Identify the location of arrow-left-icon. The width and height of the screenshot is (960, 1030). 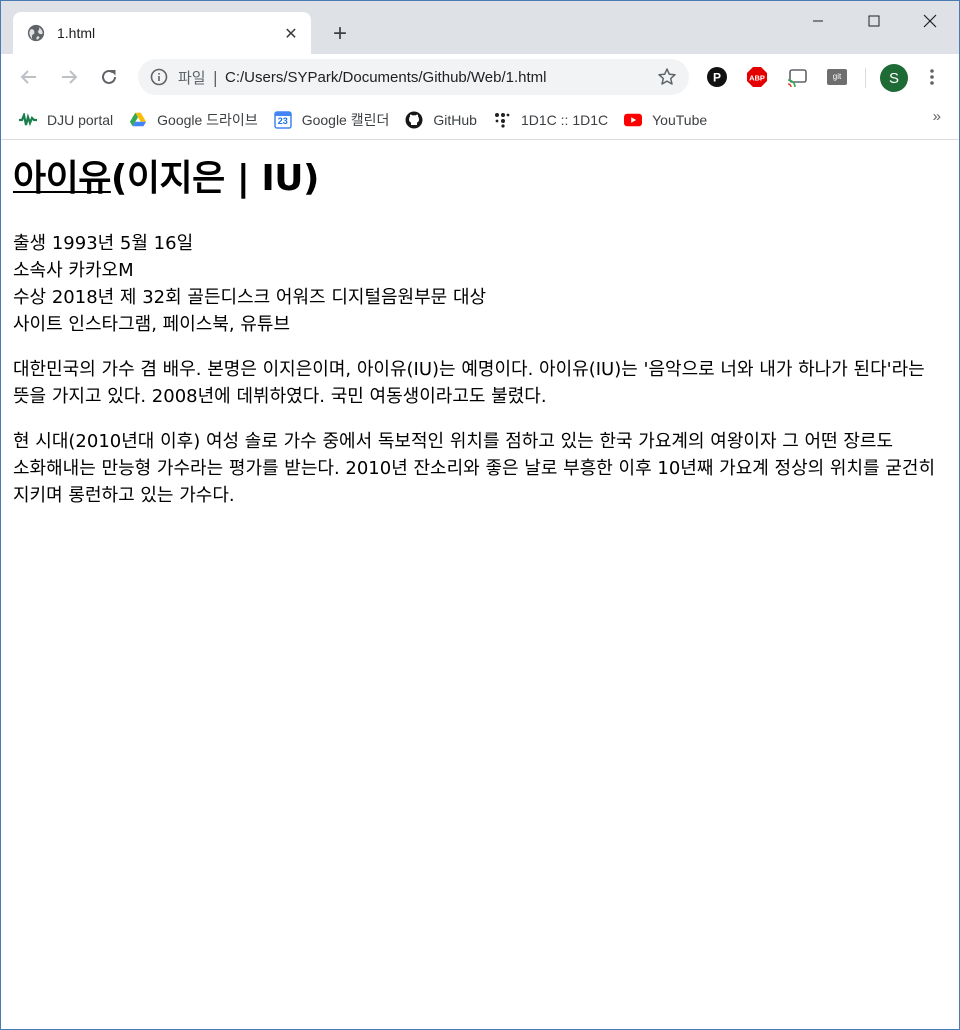
(28, 77).